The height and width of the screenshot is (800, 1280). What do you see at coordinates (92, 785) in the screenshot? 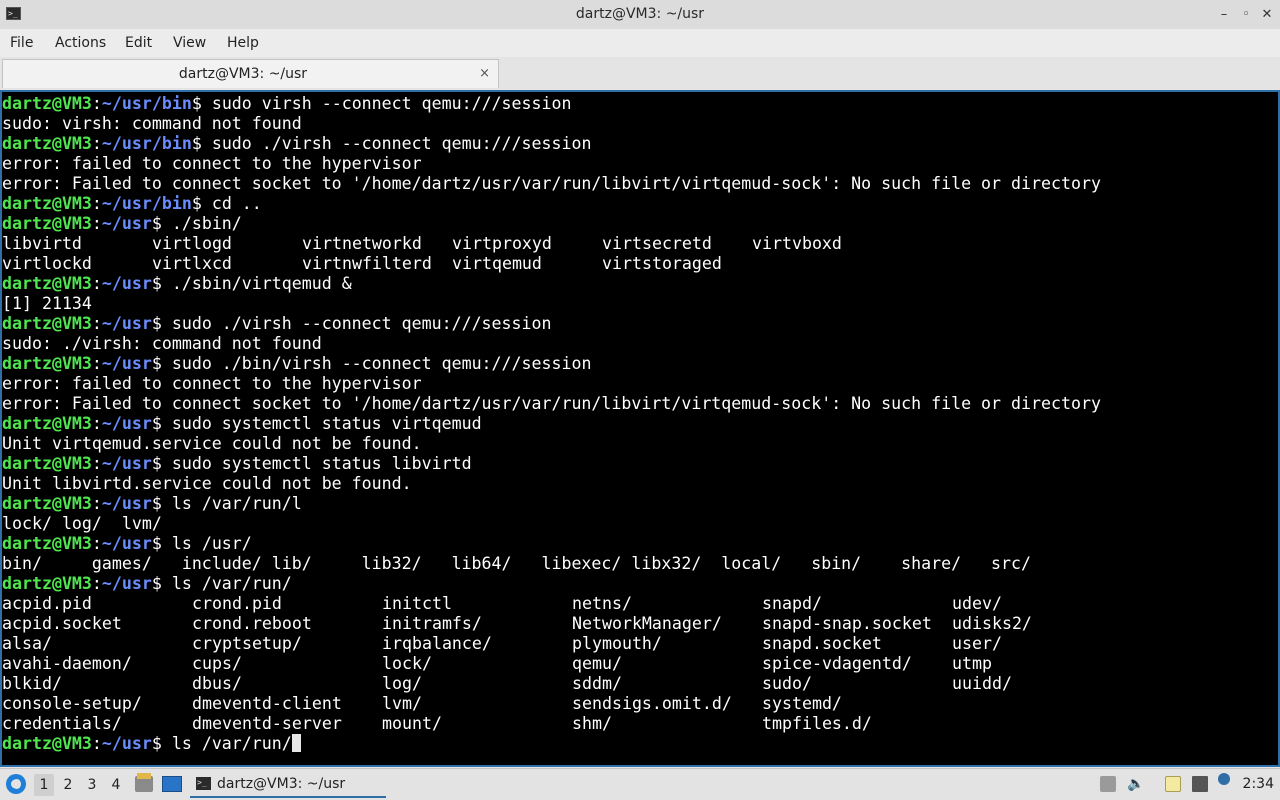
I see `workspace-3: 3` at bounding box center [92, 785].